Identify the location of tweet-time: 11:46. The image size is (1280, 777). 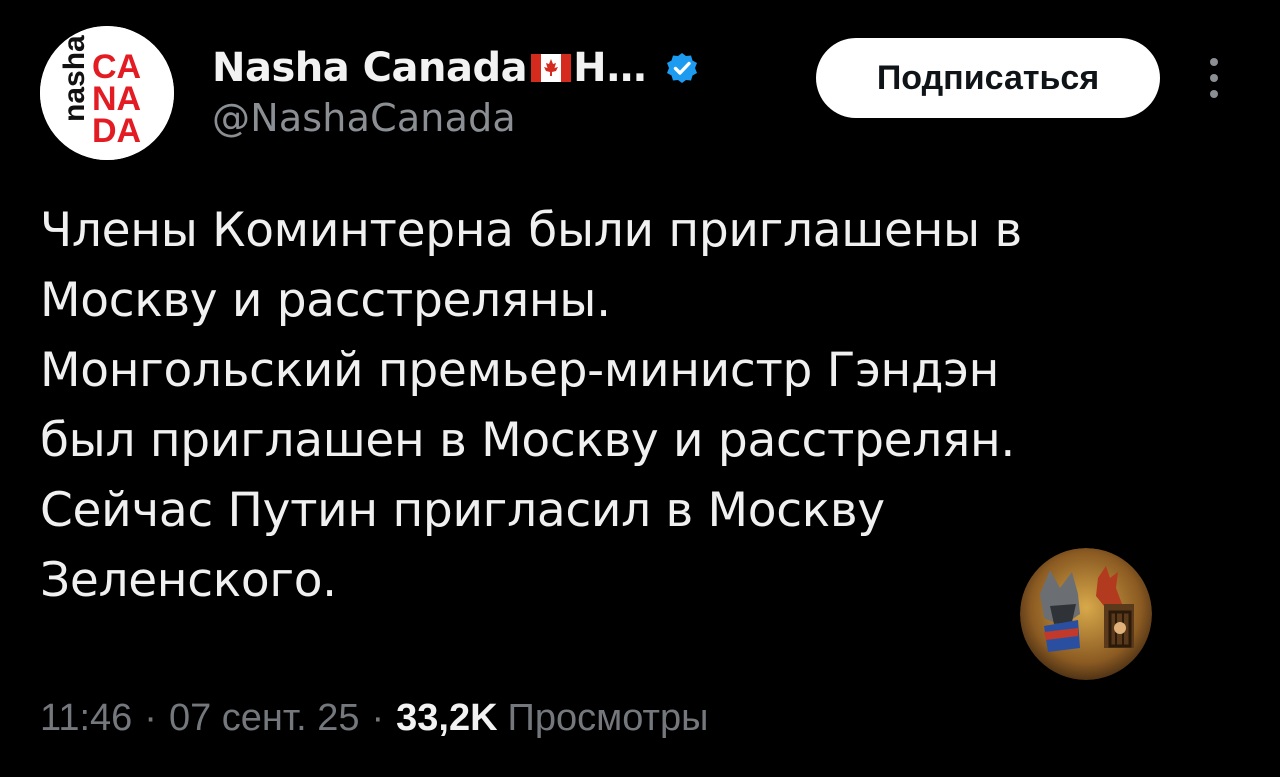
(86, 718).